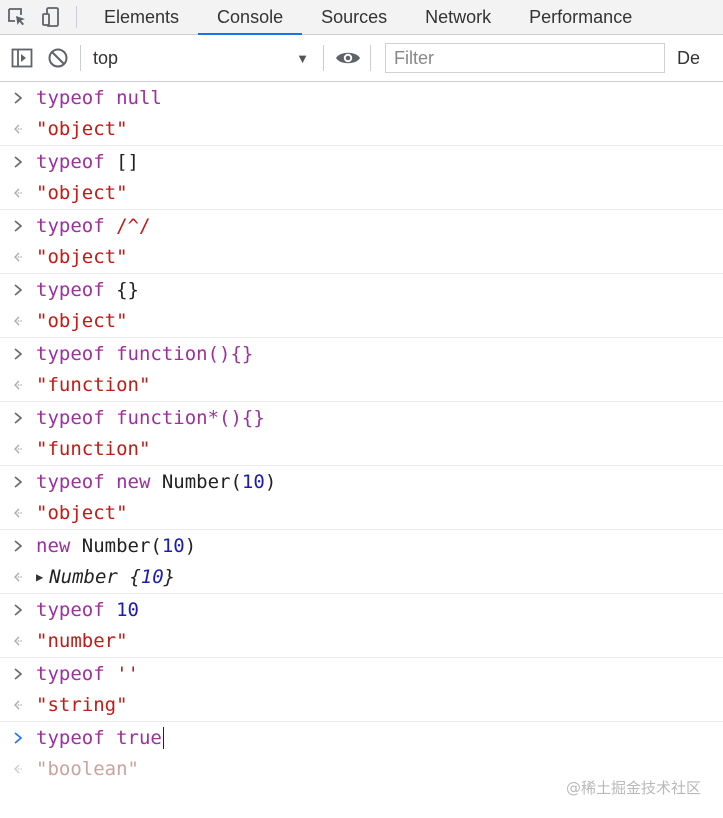 Image resolution: width=723 pixels, height=818 pixels. Describe the element at coordinates (361, 738) in the screenshot. I see `console-prompt-input: typeof true` at that location.